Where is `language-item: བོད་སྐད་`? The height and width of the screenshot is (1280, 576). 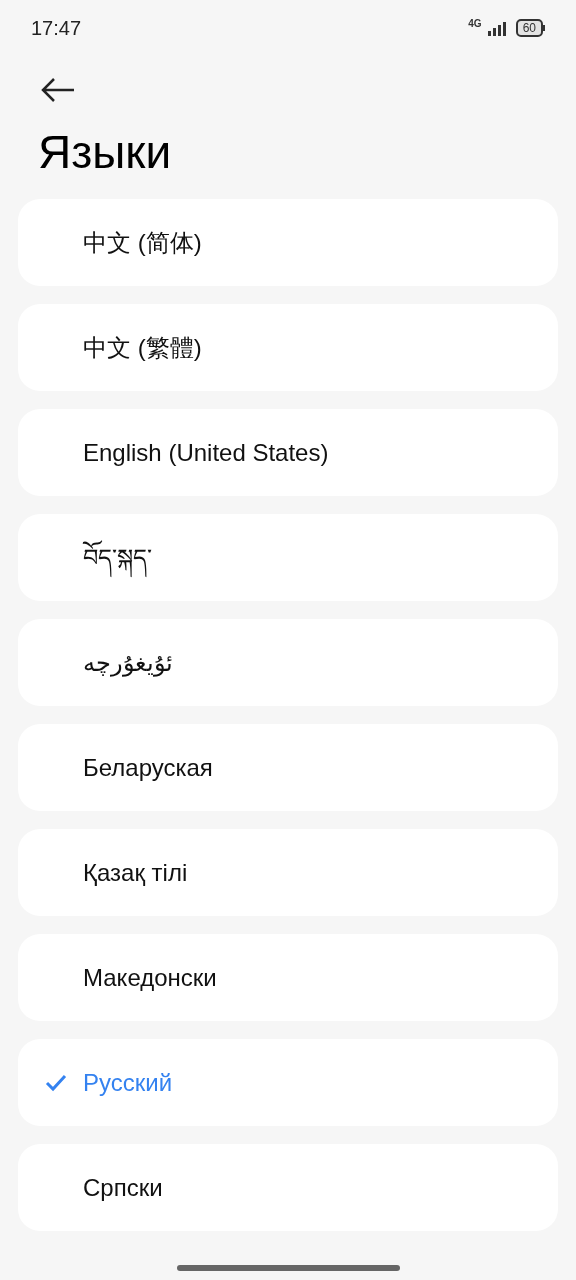
language-item: བོད་སྐད་ is located at coordinates (288, 557).